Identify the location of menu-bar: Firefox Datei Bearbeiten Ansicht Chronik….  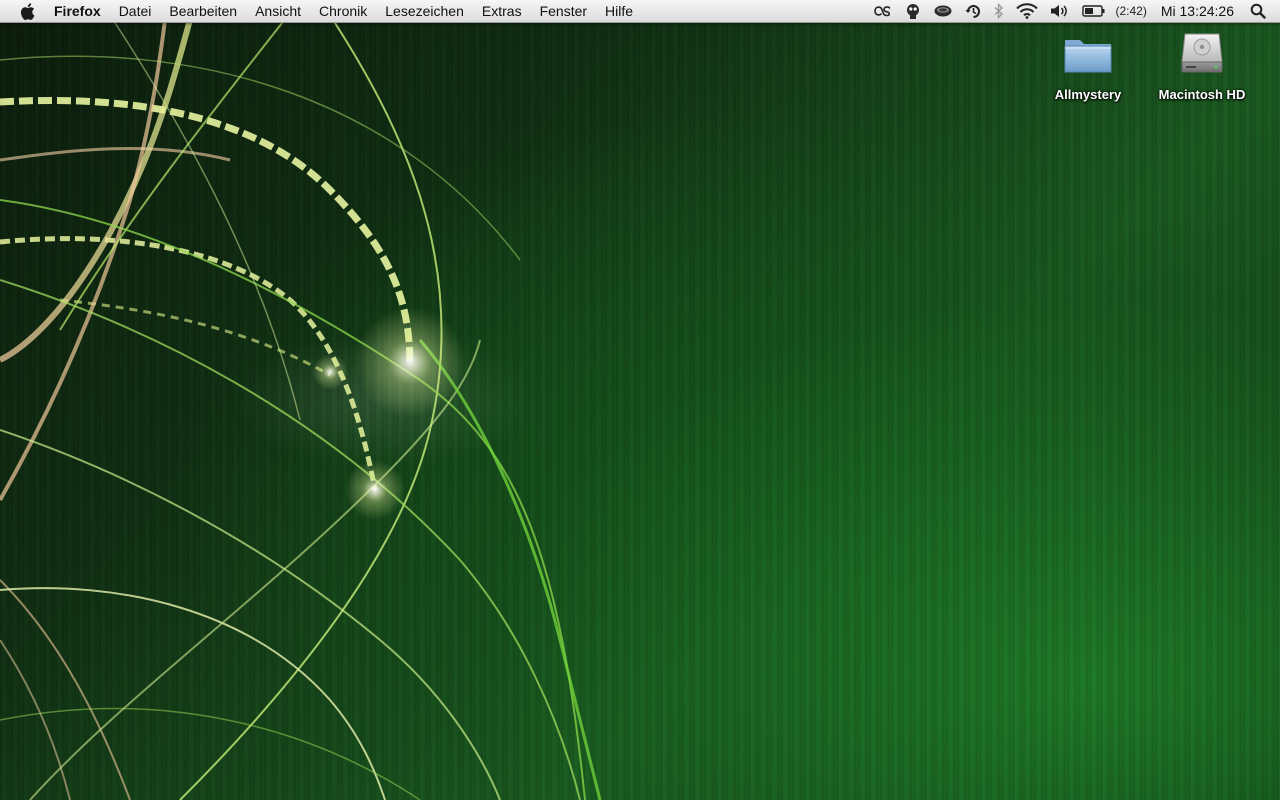
(640, 11).